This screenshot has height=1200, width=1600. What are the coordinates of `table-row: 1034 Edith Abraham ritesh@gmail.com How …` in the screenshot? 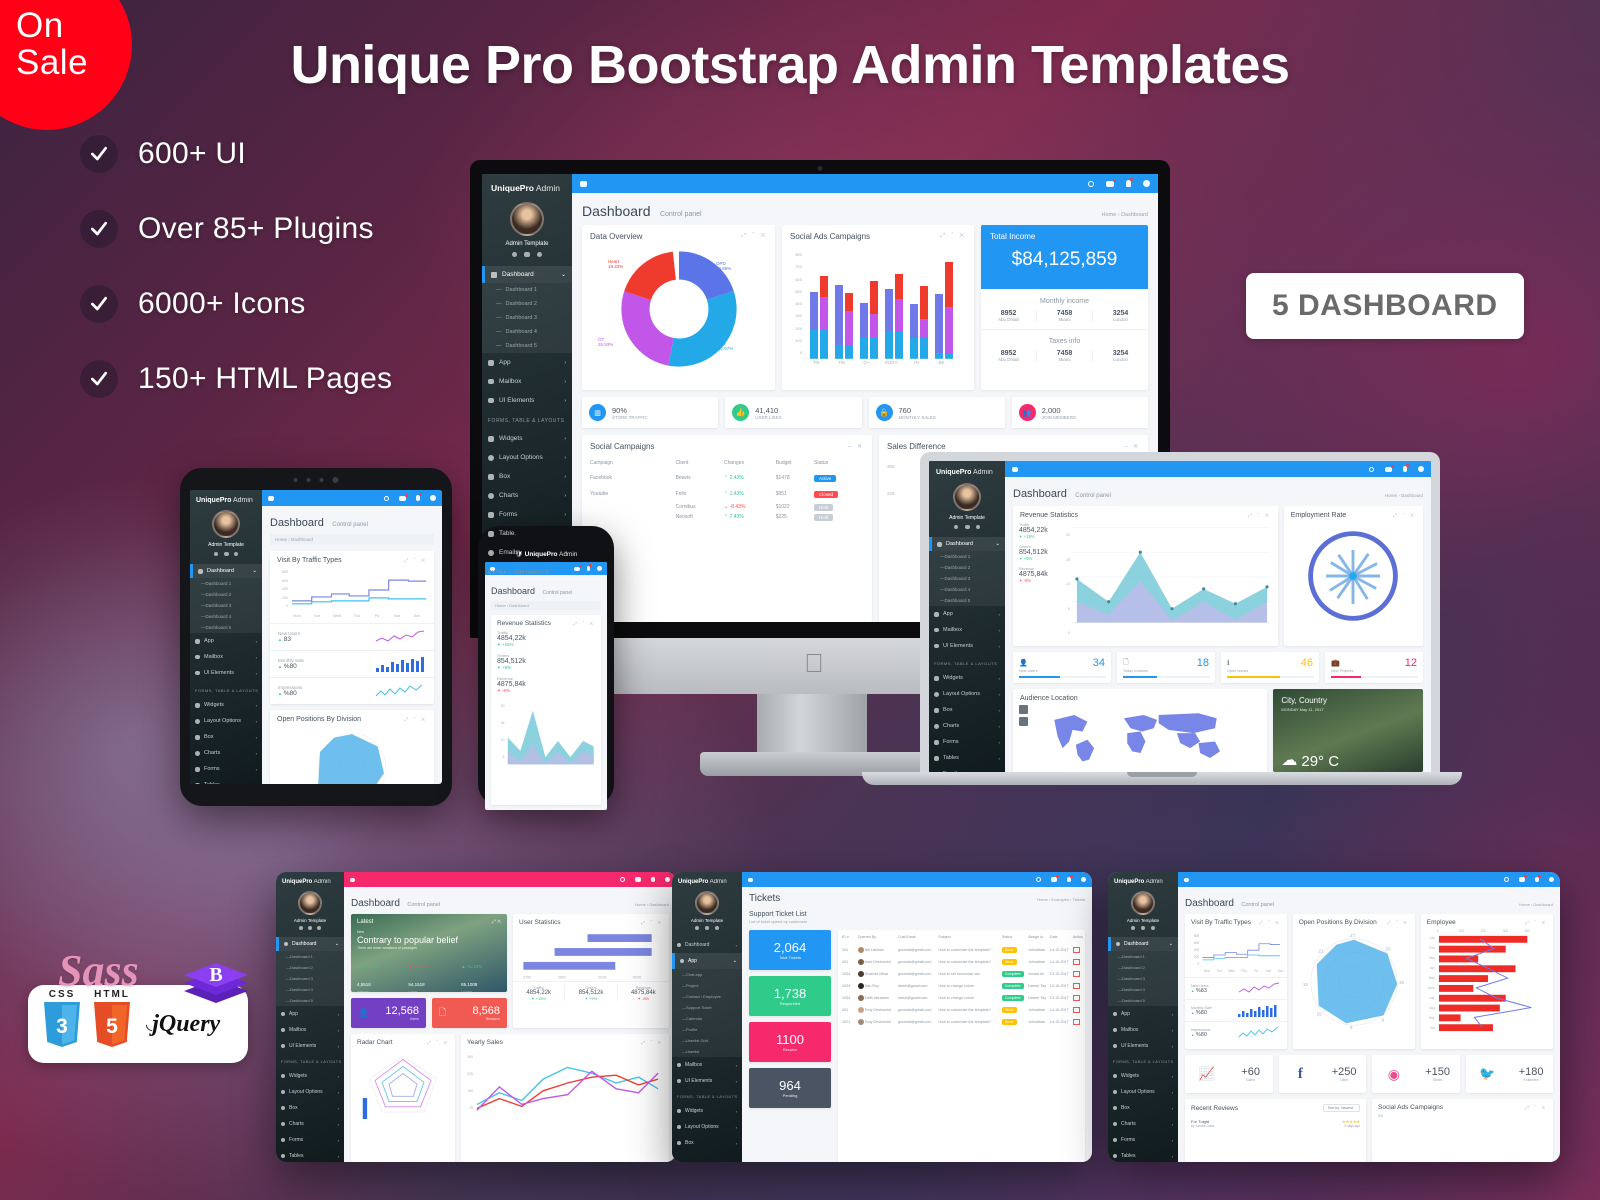 It's located at (961, 998).